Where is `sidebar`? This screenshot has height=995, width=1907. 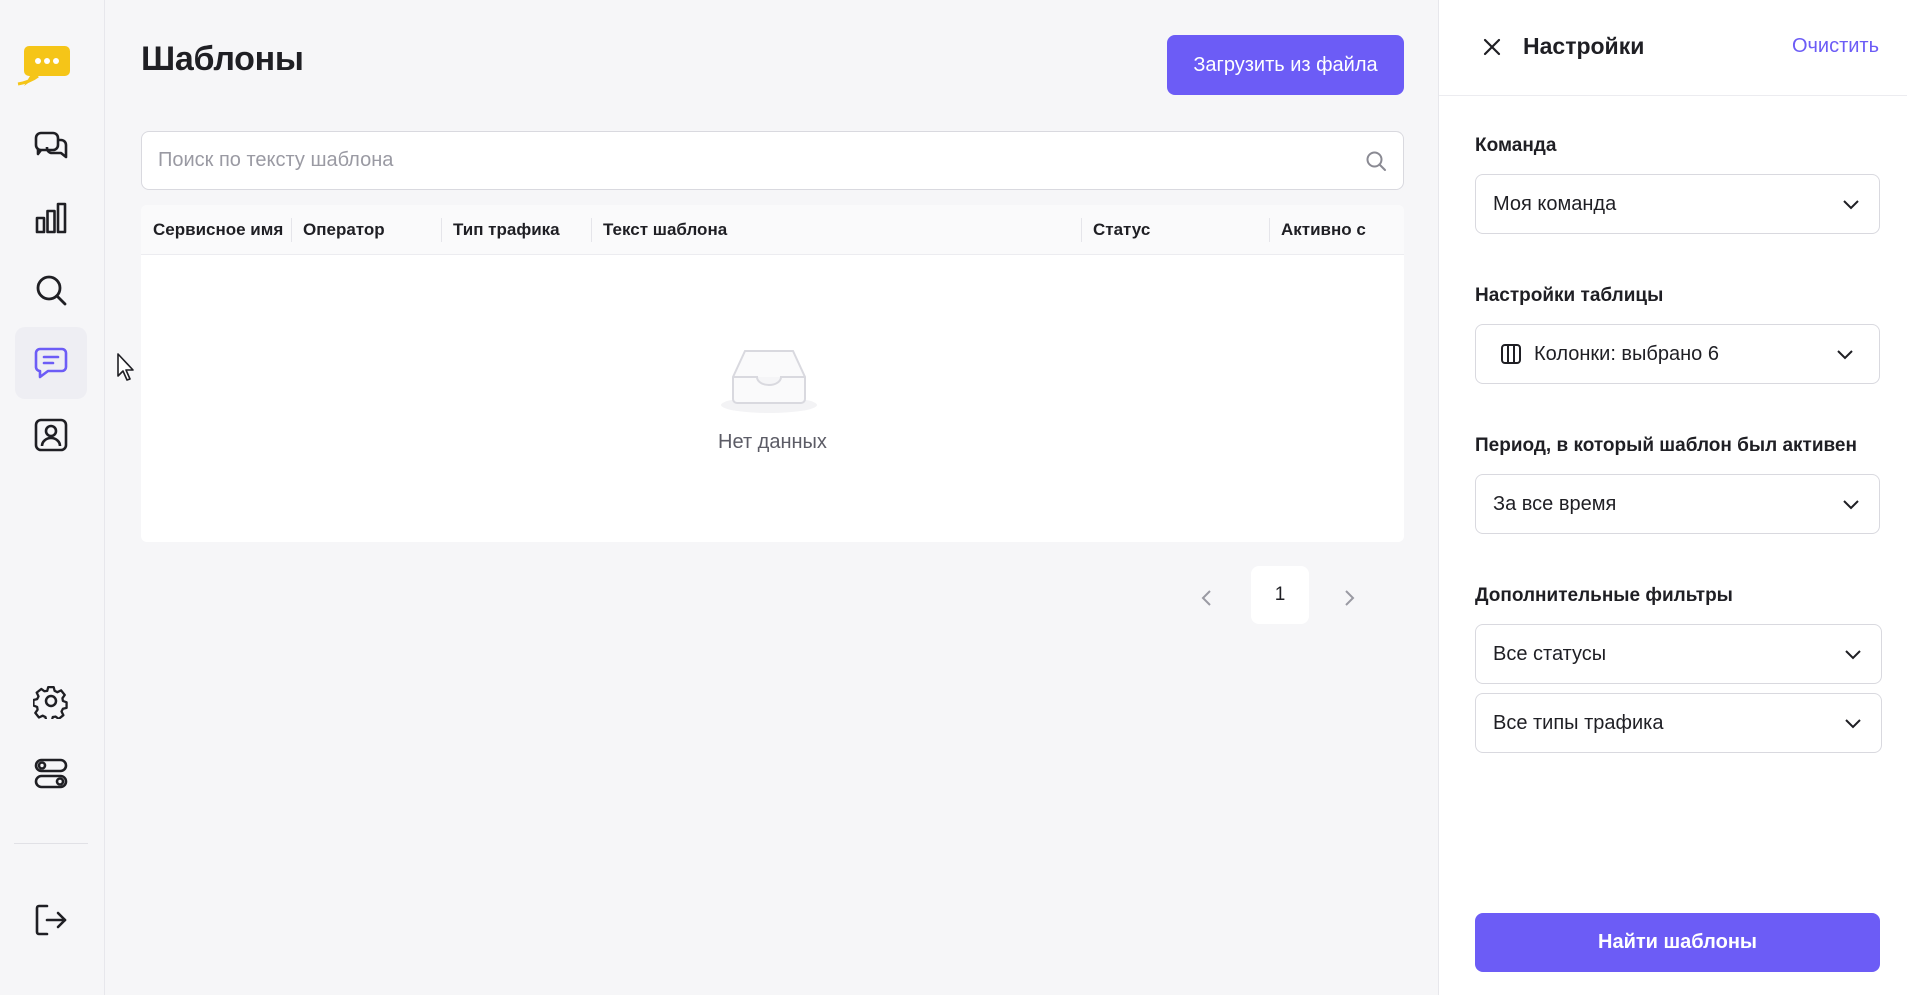 sidebar is located at coordinates (52, 497).